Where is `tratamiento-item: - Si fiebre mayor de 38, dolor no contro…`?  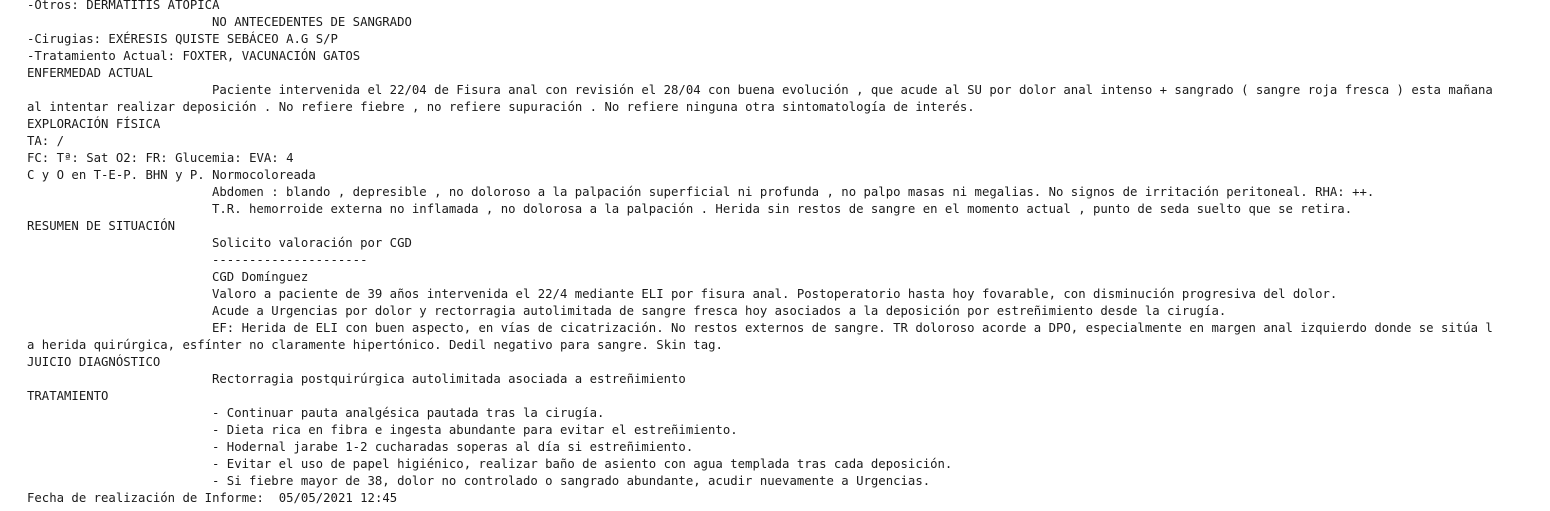
tratamiento-item: - Si fiebre mayor de 38, dolor no contro… is located at coordinates (571, 481).